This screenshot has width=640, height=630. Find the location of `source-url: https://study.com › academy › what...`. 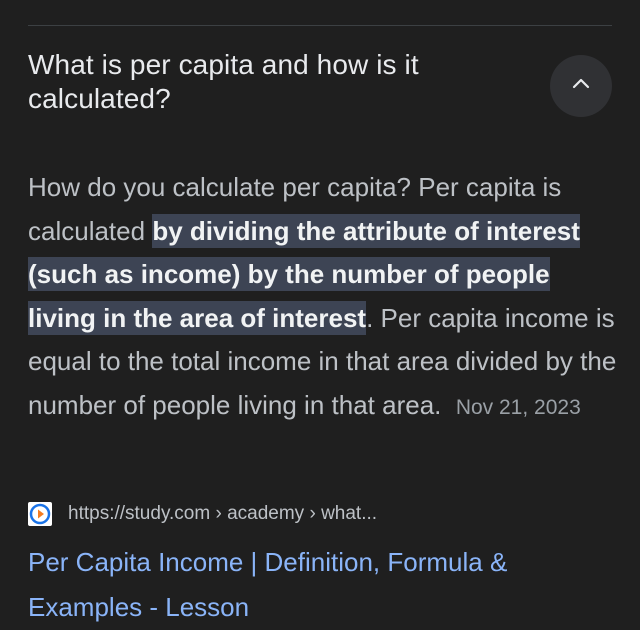

source-url: https://study.com › academy › what... is located at coordinates (222, 514).